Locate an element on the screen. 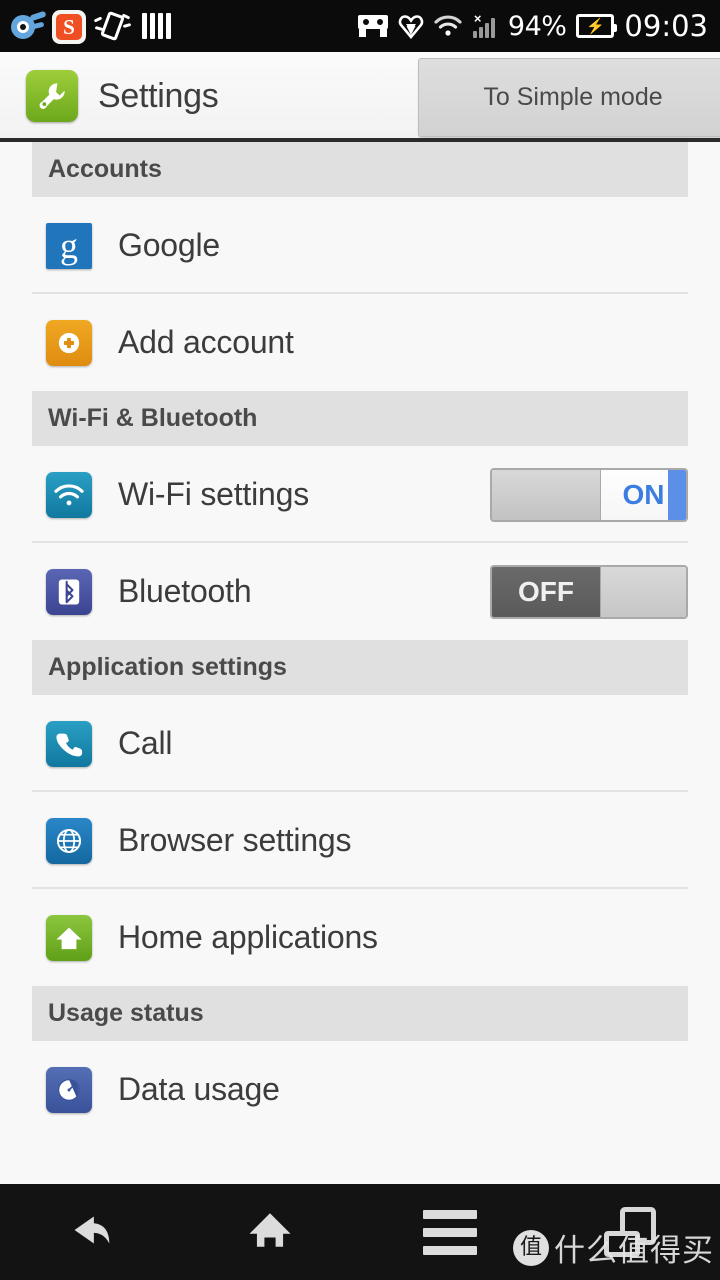 The height and width of the screenshot is (1280, 720). list-item-bluetooth: Bluetooth OFF is located at coordinates (360, 591).